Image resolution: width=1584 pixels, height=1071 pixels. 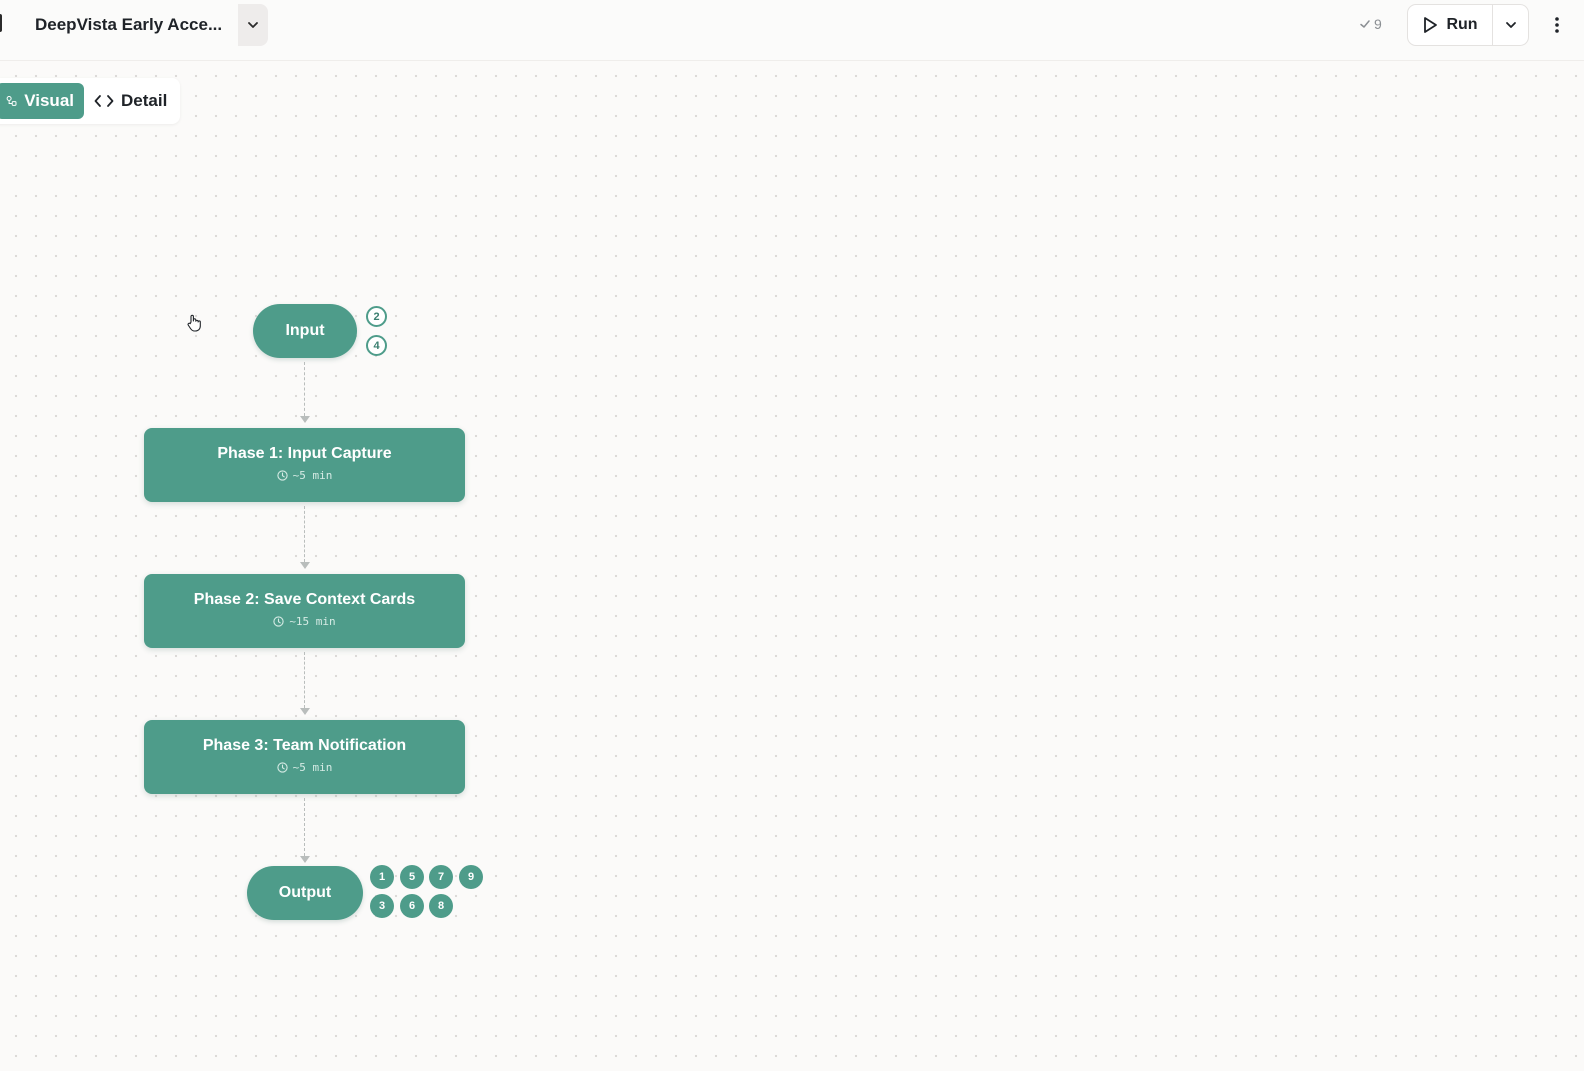 I want to click on input-node-label: Input, so click(x=305, y=330).